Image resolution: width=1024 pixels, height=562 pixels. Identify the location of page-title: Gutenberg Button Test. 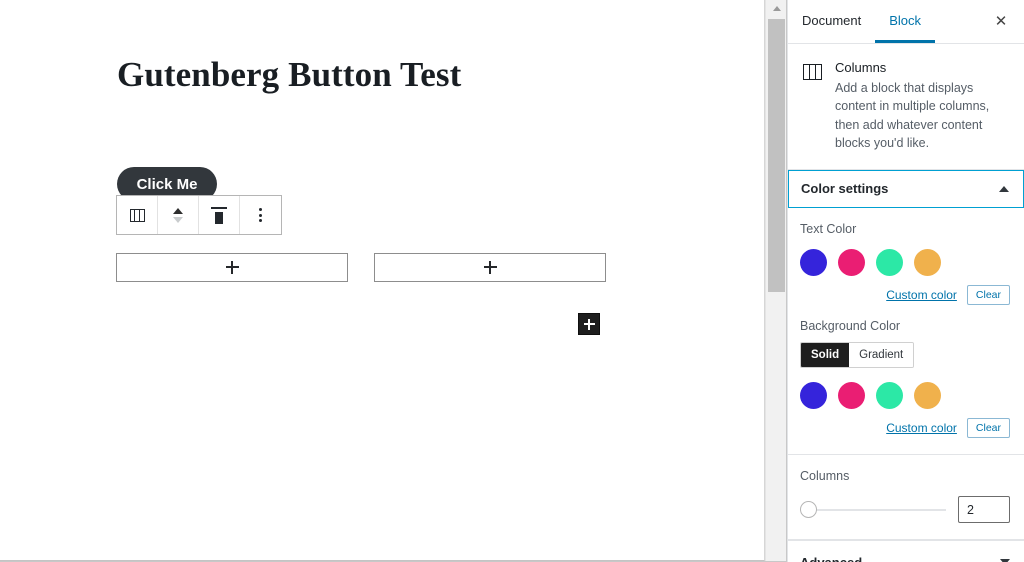
(289, 75).